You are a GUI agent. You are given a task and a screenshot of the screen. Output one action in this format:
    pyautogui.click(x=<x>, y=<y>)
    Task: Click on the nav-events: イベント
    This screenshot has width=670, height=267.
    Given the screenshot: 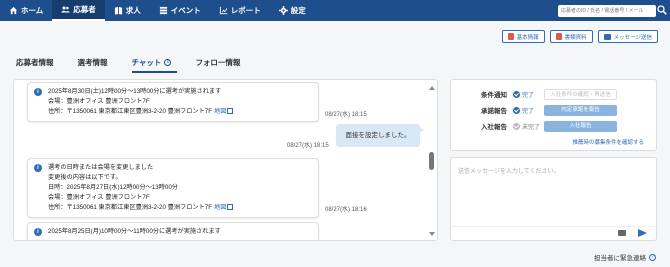 What is the action you would take?
    pyautogui.click(x=180, y=10)
    